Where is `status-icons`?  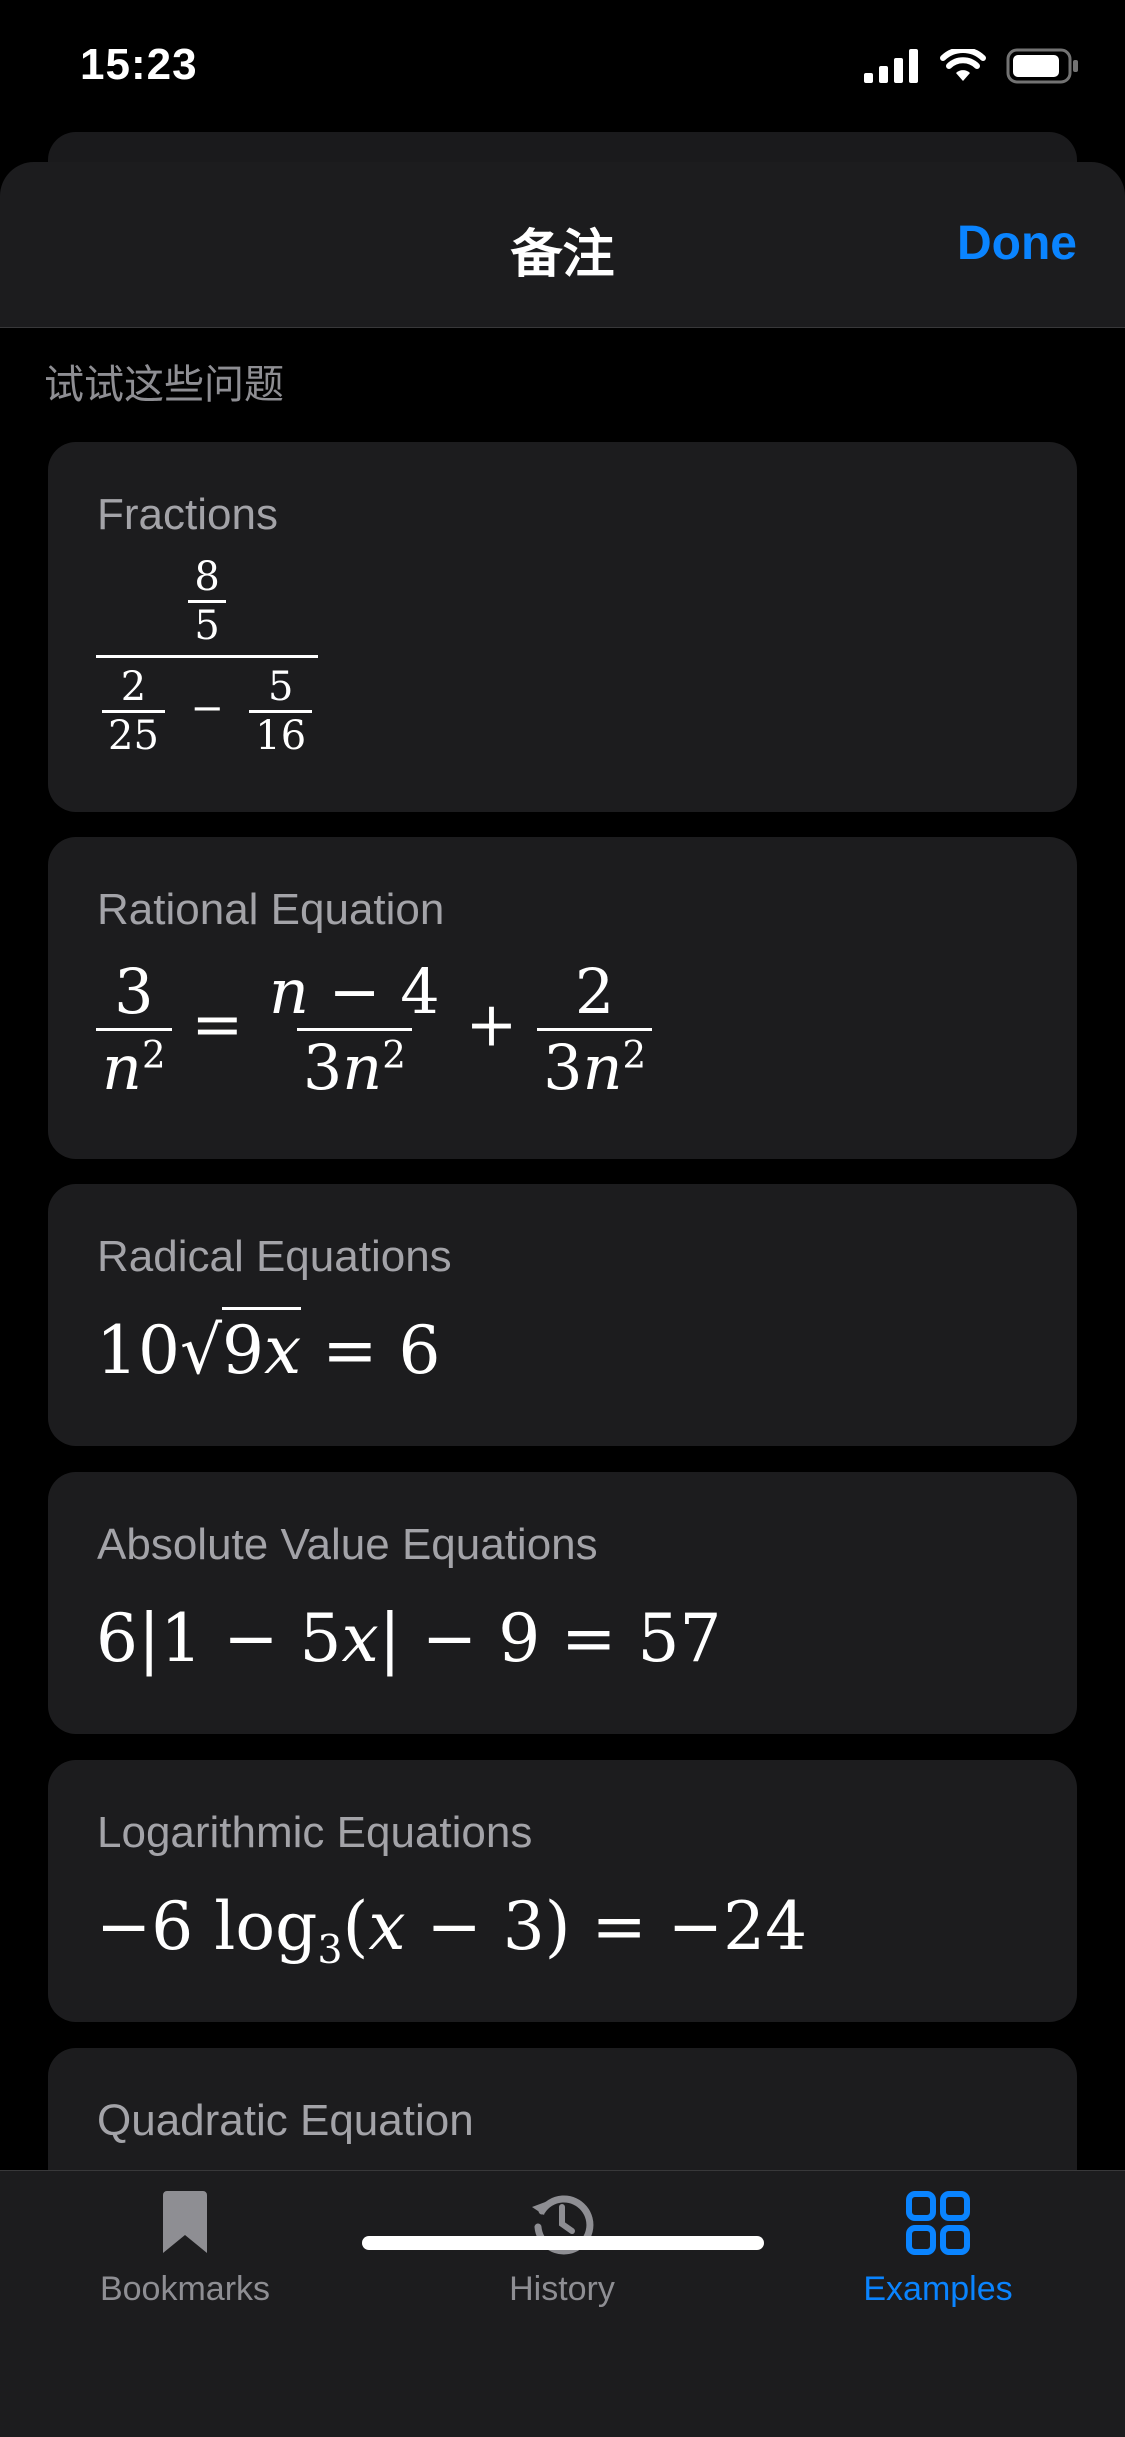 status-icons is located at coordinates (972, 66).